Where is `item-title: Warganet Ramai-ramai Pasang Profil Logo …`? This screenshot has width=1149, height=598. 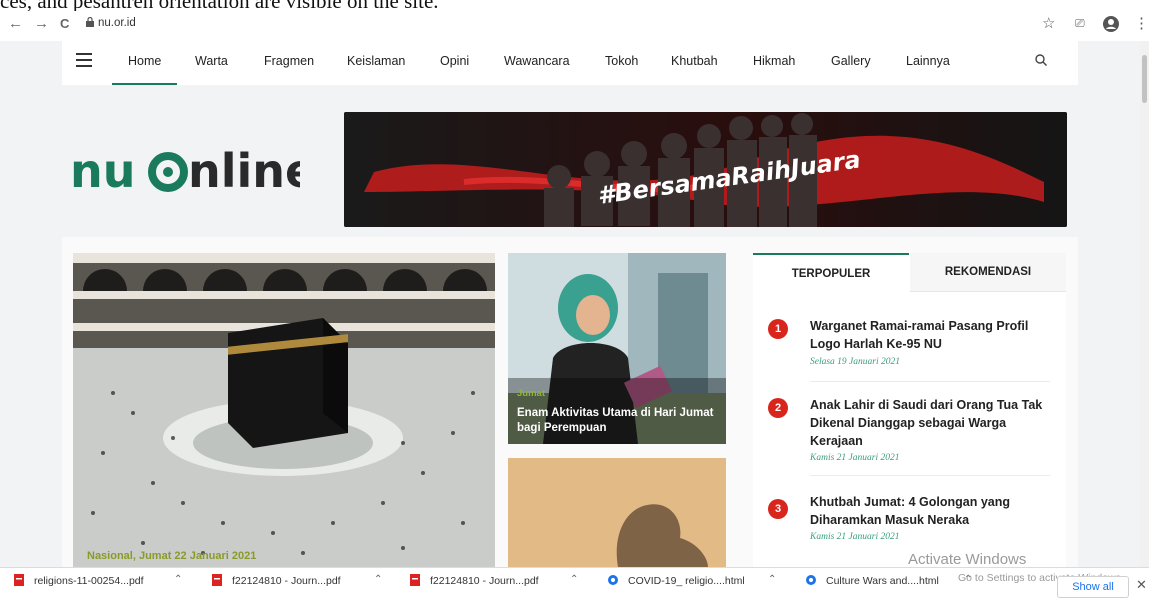
item-title: Warganet Ramai-ramai Pasang Profil Logo … is located at coordinates (932, 335).